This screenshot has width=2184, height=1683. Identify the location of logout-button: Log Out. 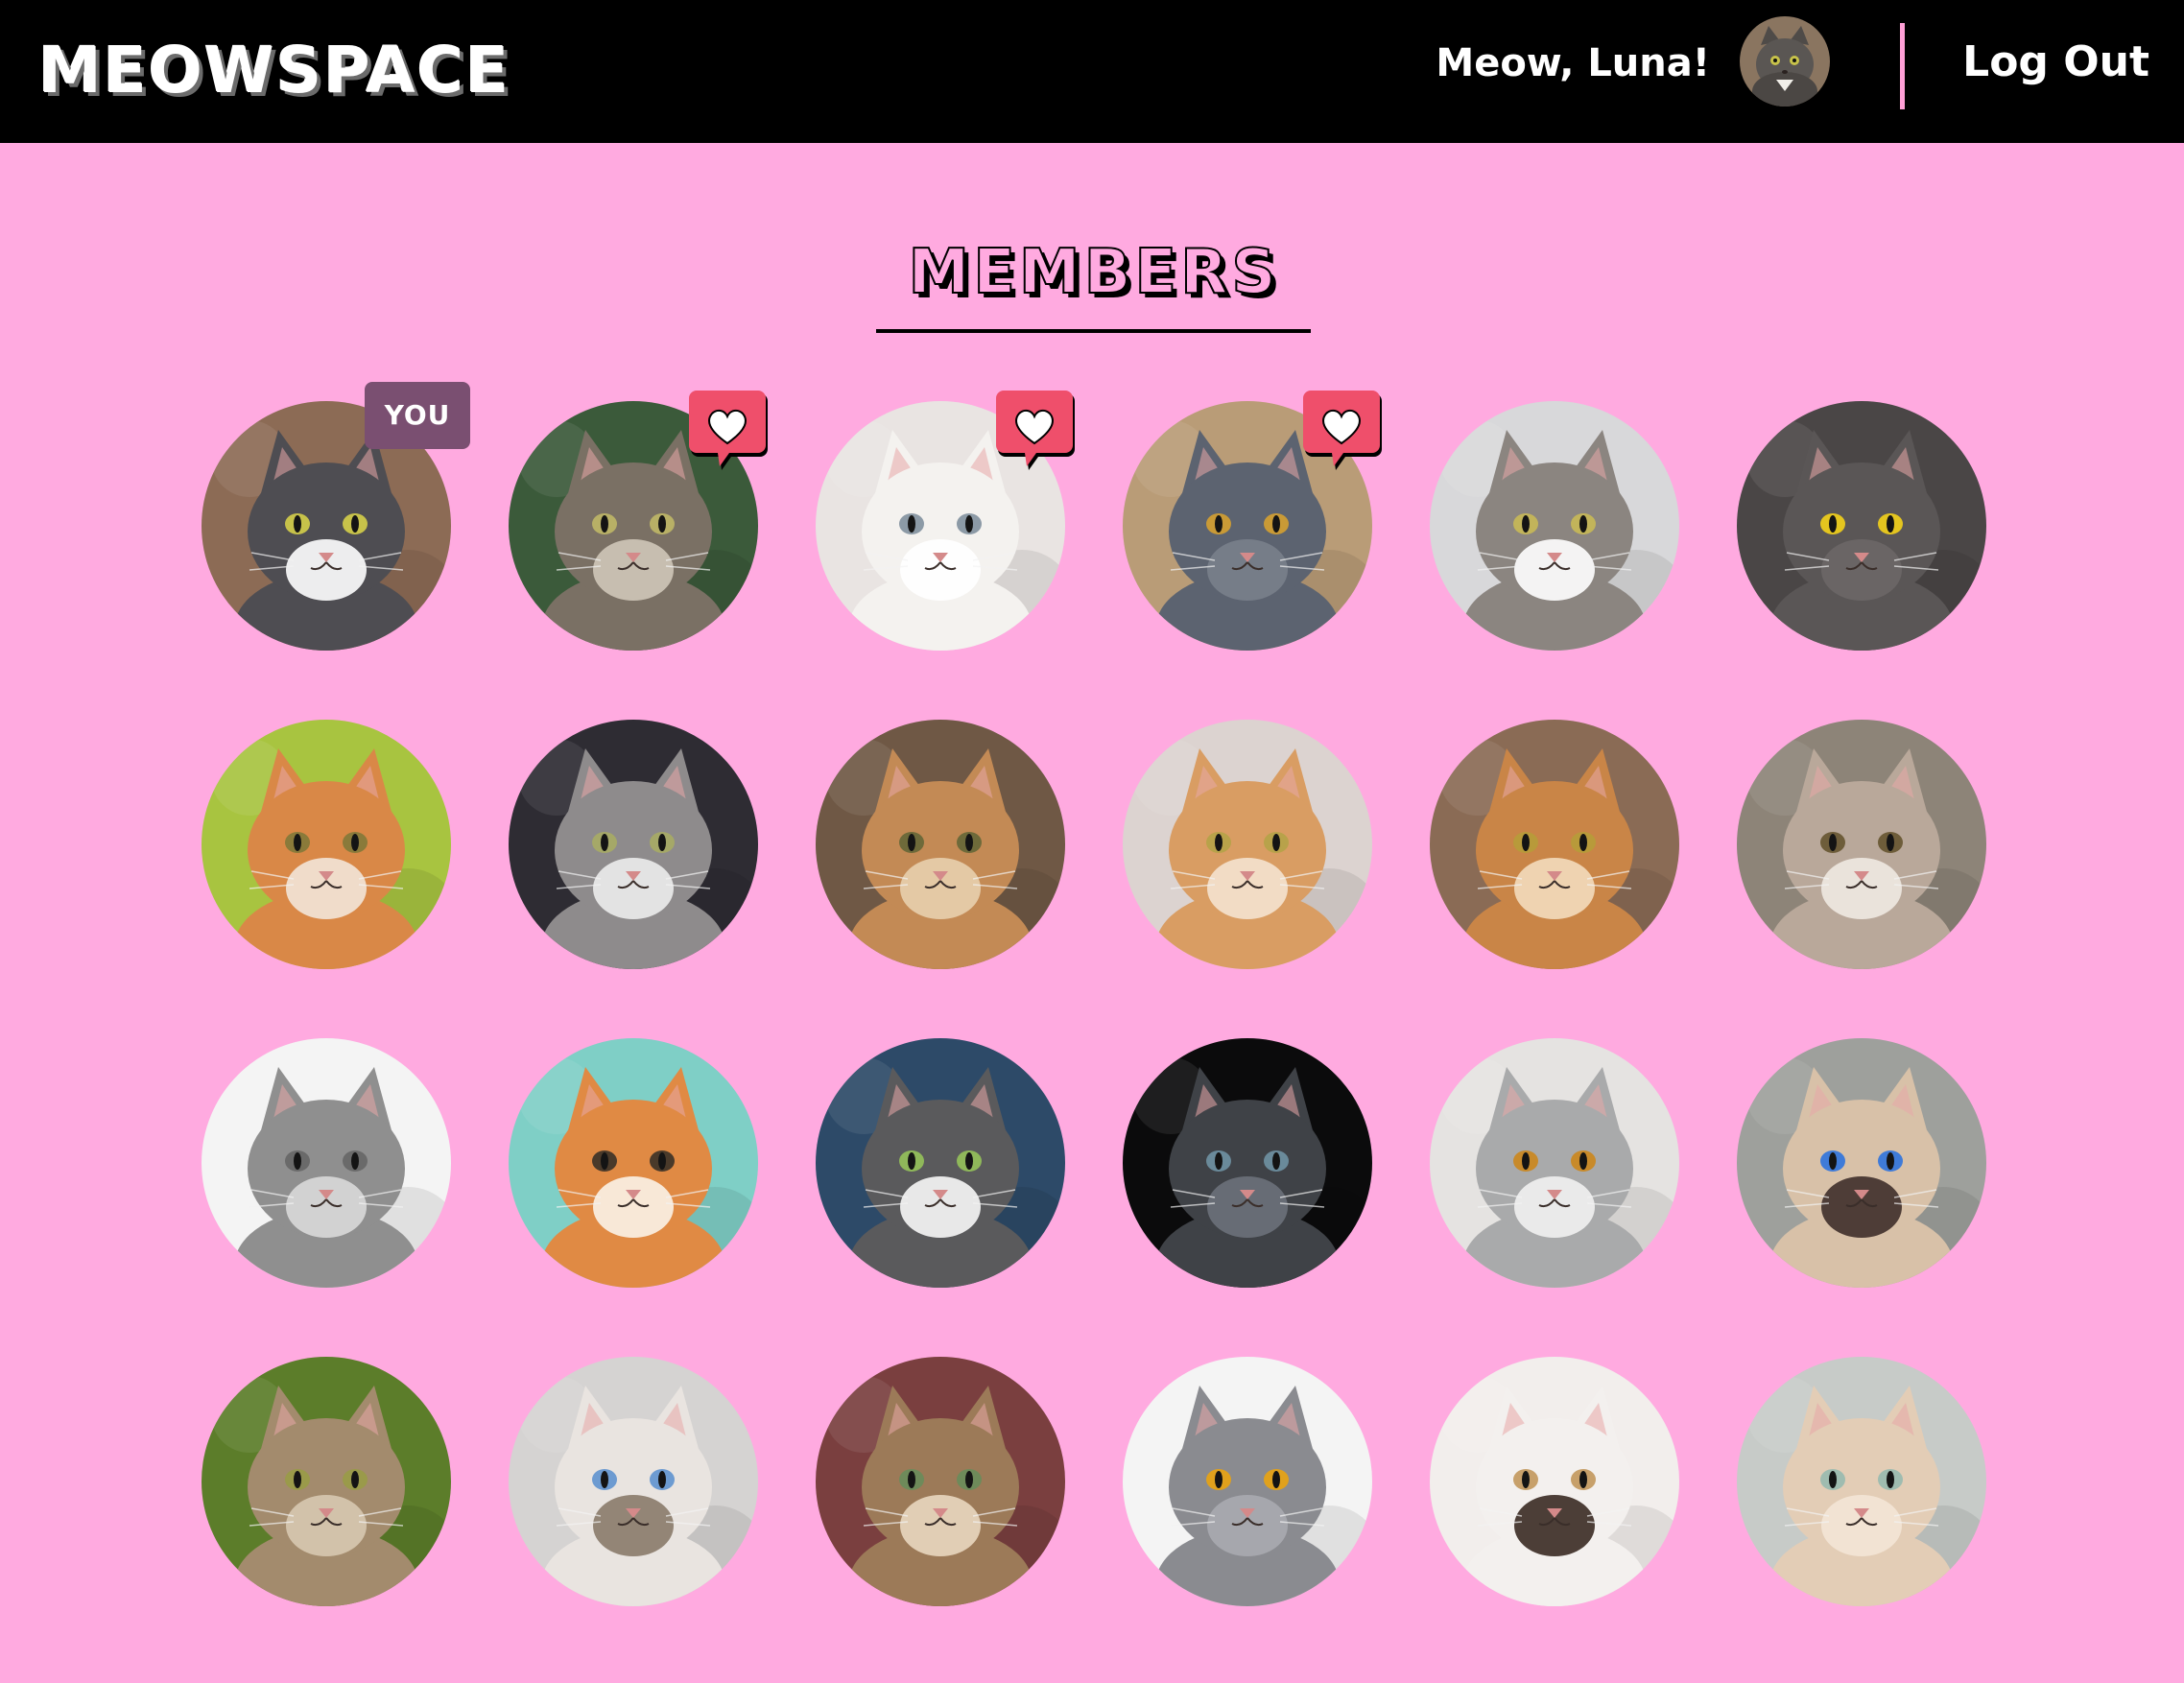
(2055, 62).